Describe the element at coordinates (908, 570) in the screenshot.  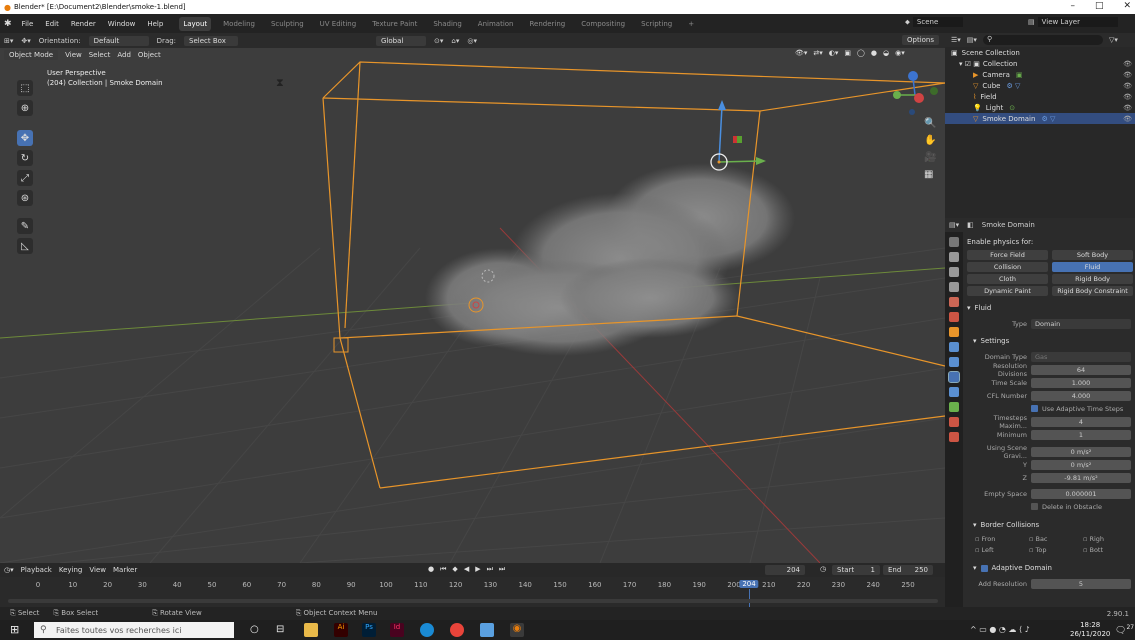
I see `end-frame-field: End 250` at that location.